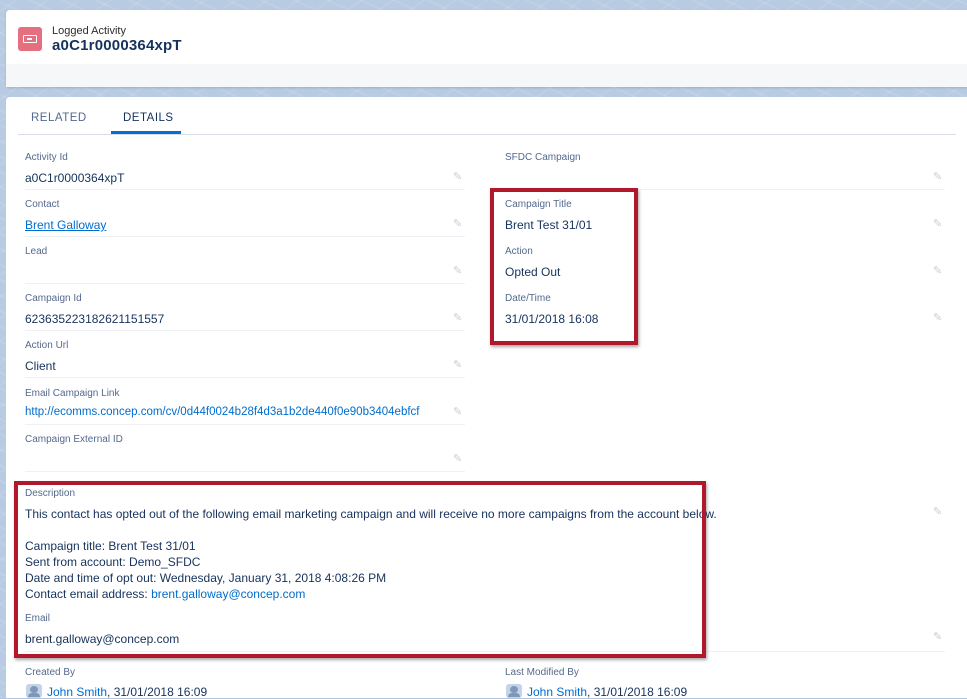 This screenshot has width=967, height=699. I want to click on campaign-id-label: Campaign Id, so click(53, 298).